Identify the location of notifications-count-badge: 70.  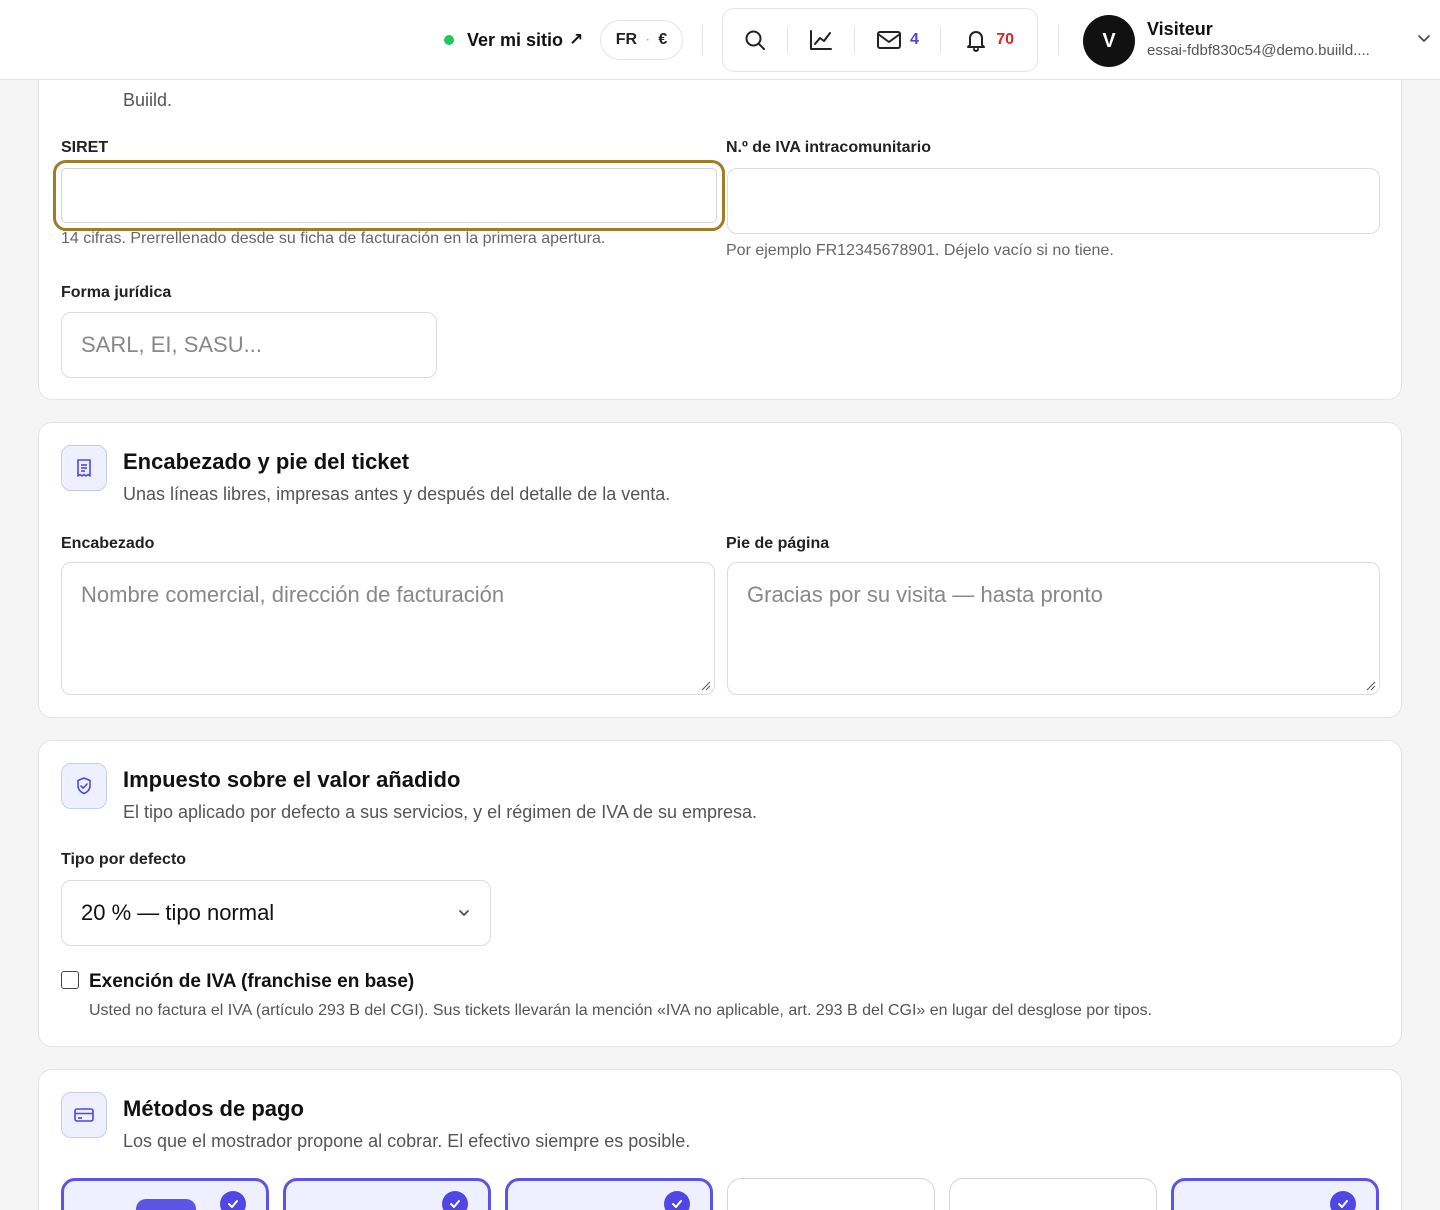
(1005, 39).